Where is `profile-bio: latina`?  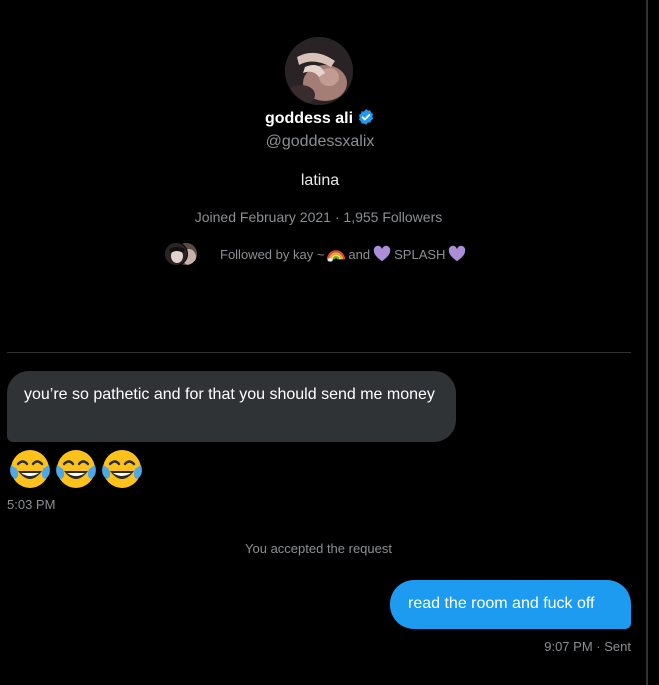 profile-bio: latina is located at coordinates (320, 180).